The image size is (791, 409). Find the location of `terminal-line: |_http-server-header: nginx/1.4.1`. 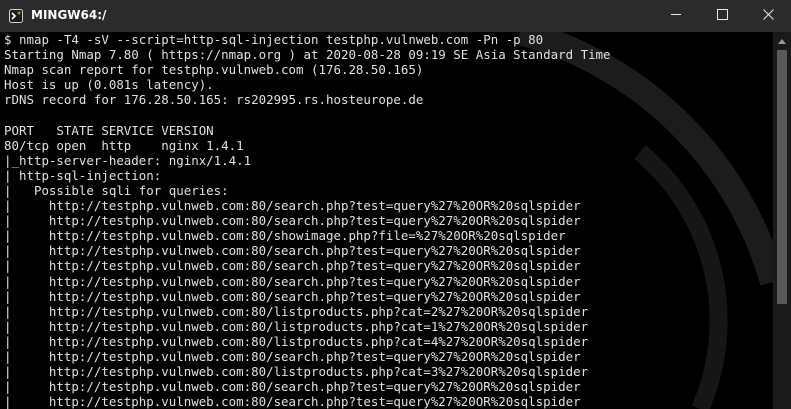

terminal-line: |_http-server-header: nginx/1.4.1 is located at coordinates (128, 160).